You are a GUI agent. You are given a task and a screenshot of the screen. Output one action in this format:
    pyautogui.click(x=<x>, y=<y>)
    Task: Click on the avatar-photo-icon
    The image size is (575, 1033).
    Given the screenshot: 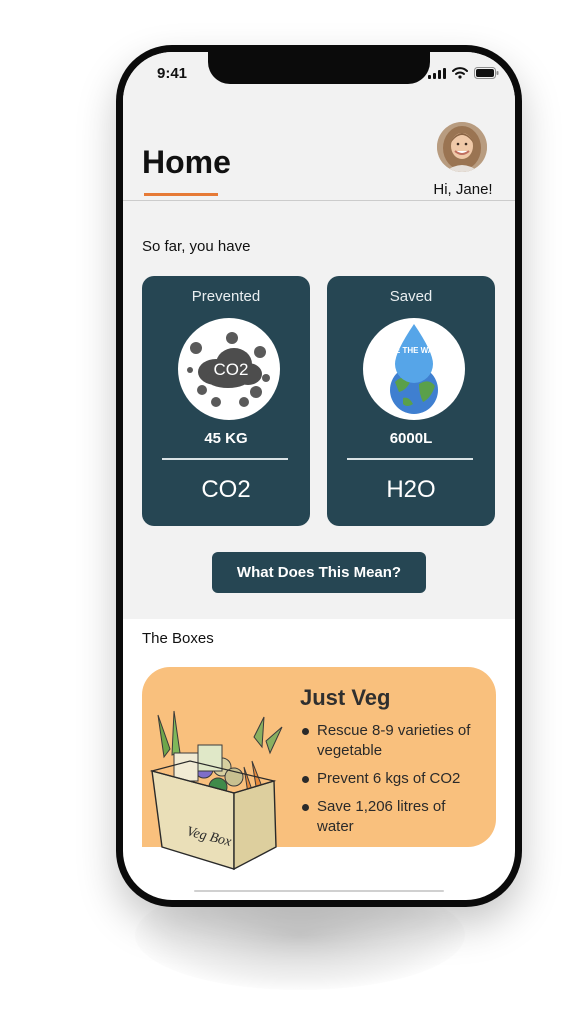 What is the action you would take?
    pyautogui.click(x=462, y=147)
    